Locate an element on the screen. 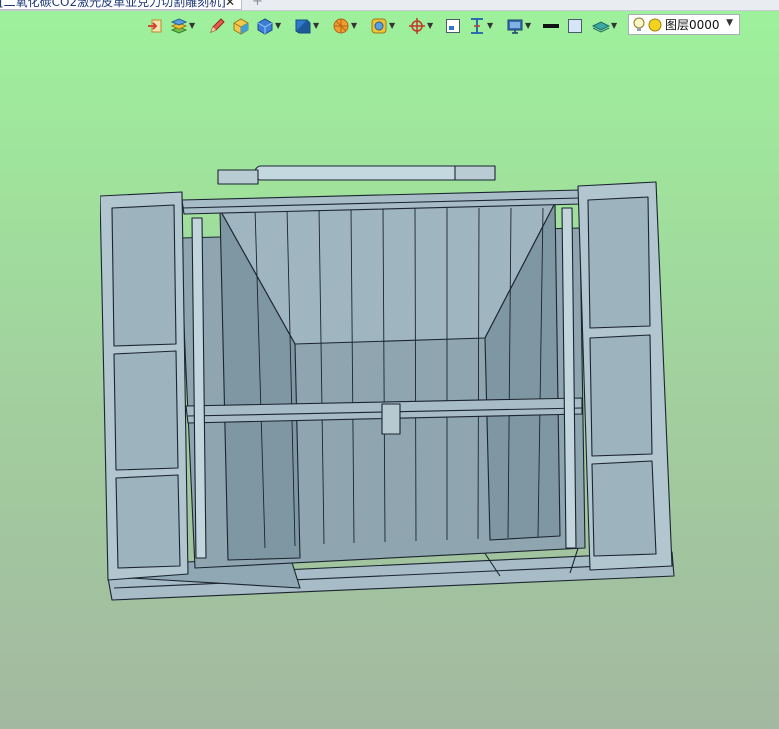  orange-sphere-icon is located at coordinates (341, 26).